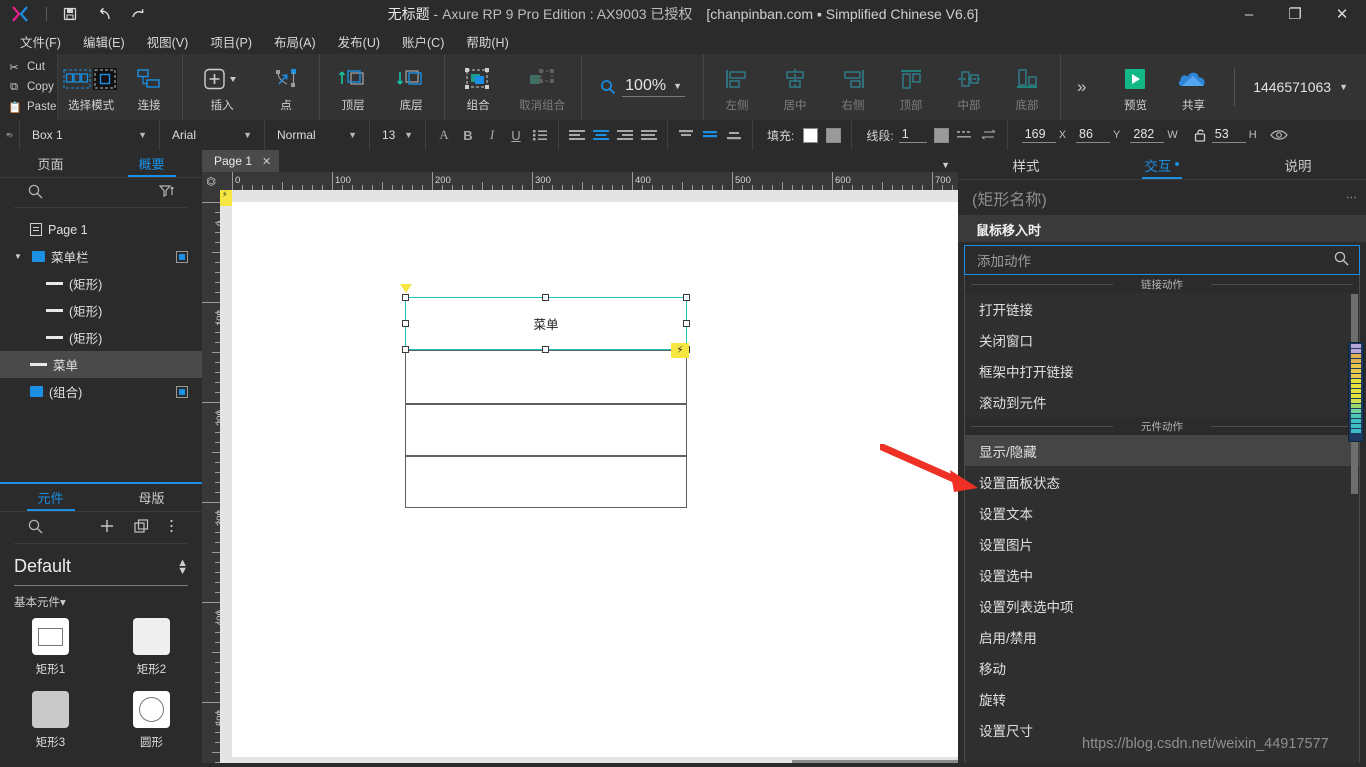 Image resolution: width=1366 pixels, height=767 pixels. I want to click on align-left-button: 左侧, so click(737, 87).